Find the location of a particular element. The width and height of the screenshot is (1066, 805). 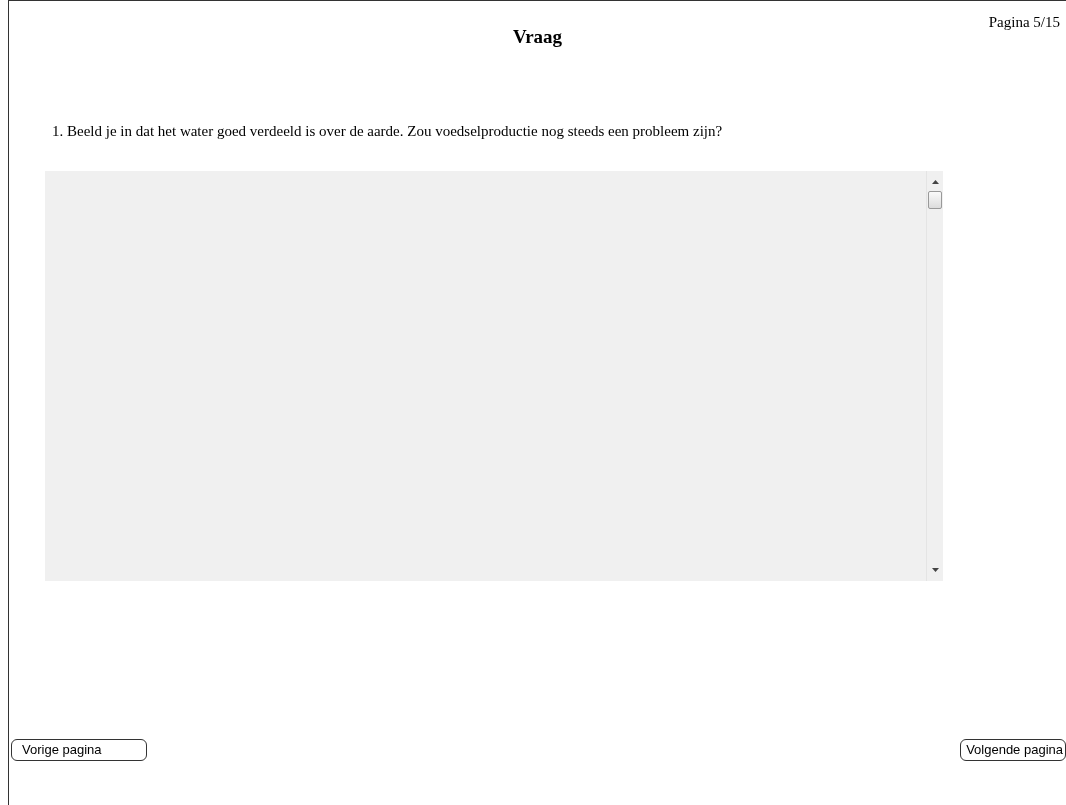

next-page-button: Volgende pagina is located at coordinates (1013, 750).